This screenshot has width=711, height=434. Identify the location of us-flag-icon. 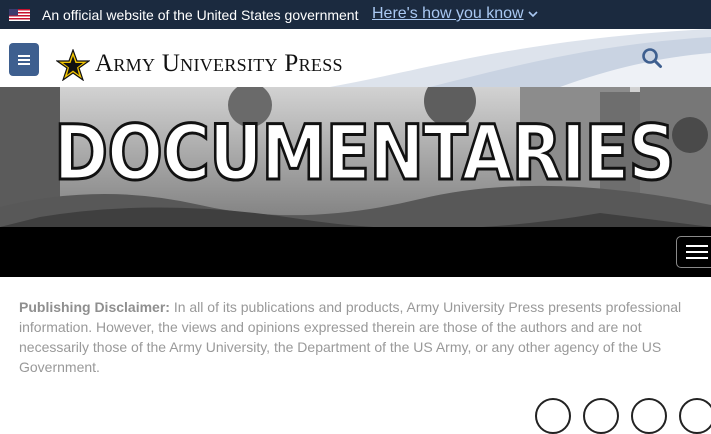
(19, 15).